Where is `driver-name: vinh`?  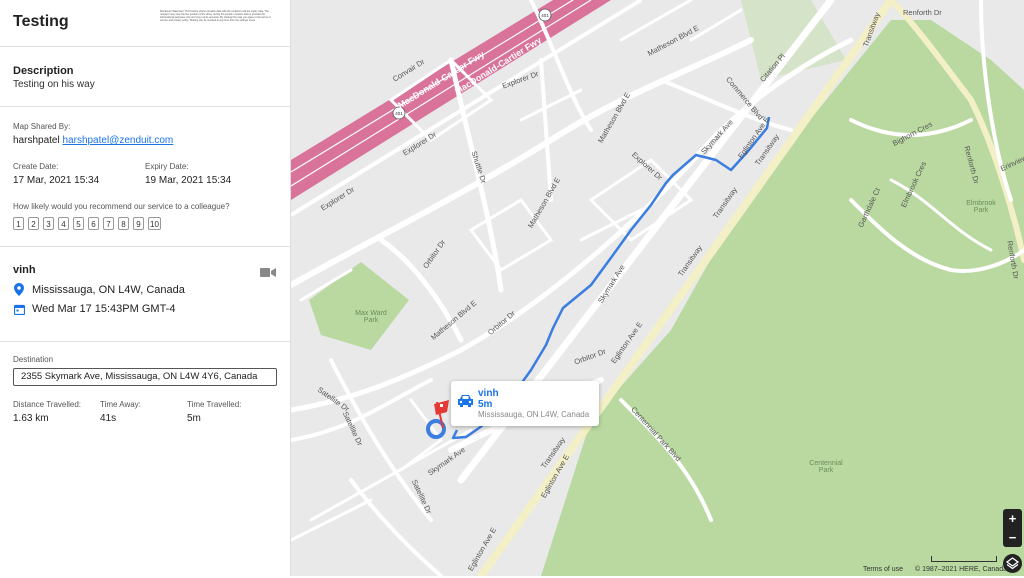 driver-name: vinh is located at coordinates (24, 270).